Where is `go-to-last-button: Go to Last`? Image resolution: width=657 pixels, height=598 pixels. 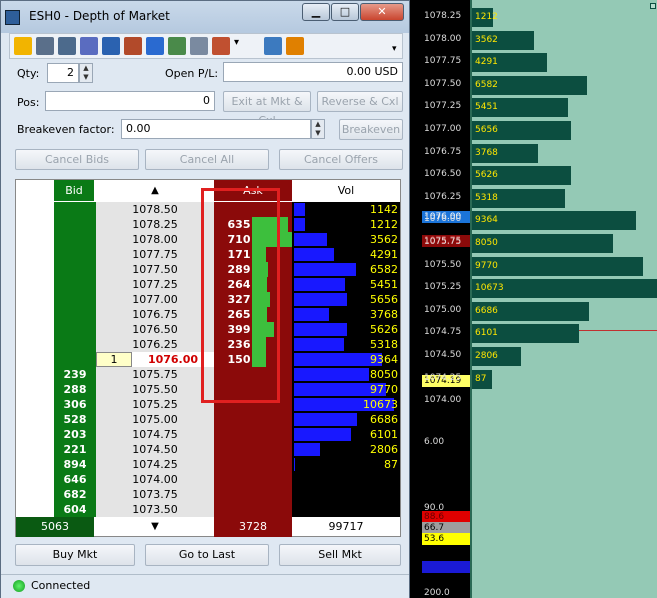
go-to-last-button: Go to Last is located at coordinates (207, 555).